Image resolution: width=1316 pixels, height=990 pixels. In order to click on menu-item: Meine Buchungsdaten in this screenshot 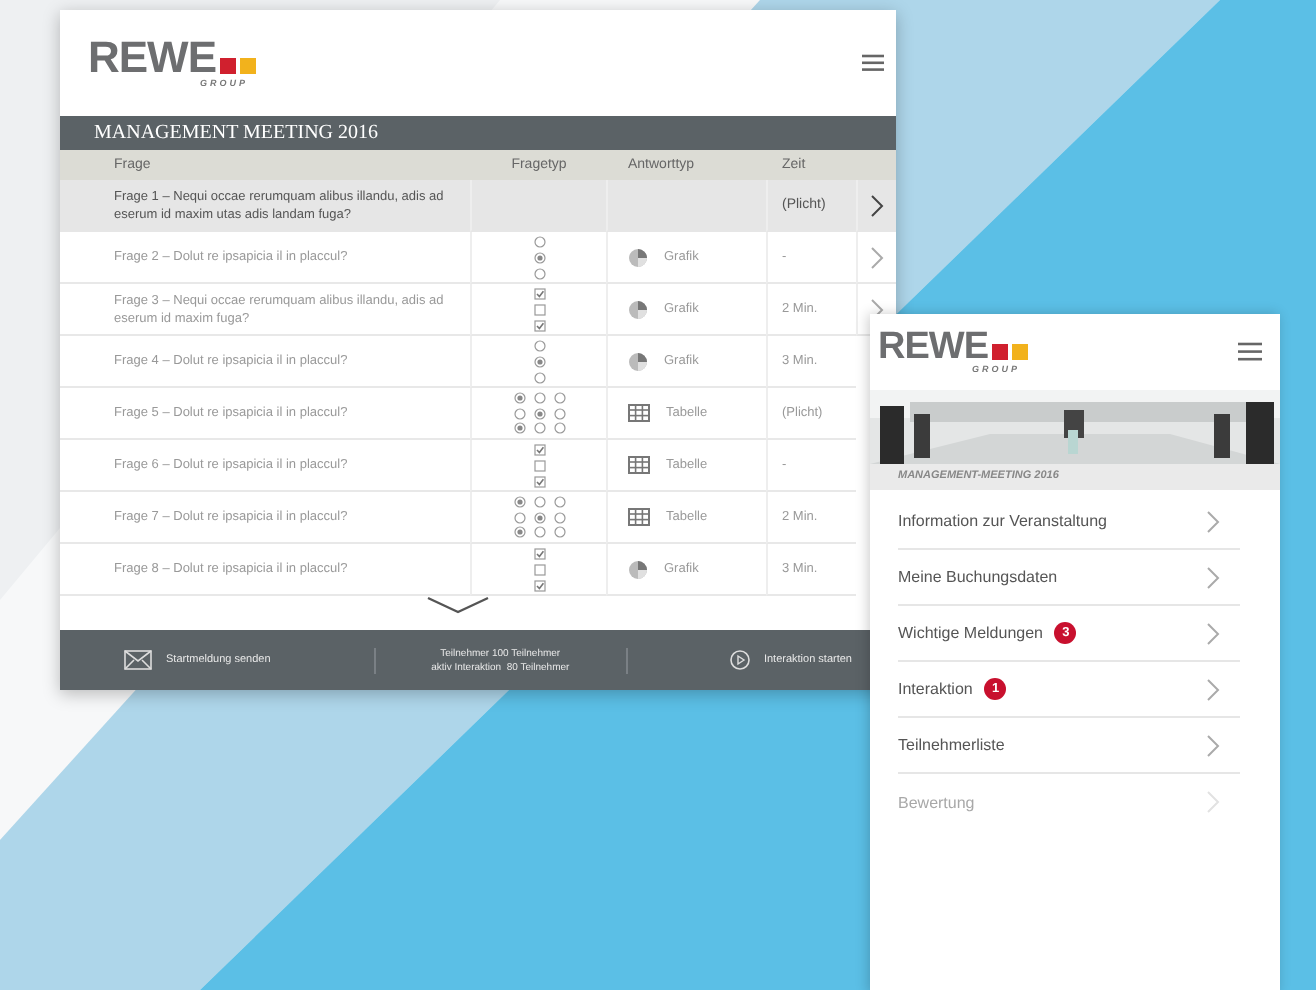, I will do `click(1069, 578)`.